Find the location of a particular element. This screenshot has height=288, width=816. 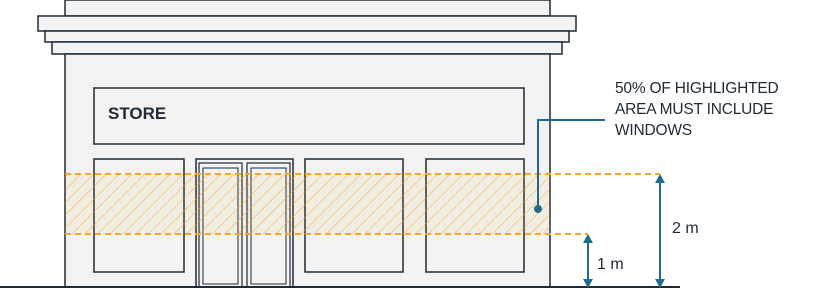

dimension-arrowhead-1m-top is located at coordinates (588, 238).